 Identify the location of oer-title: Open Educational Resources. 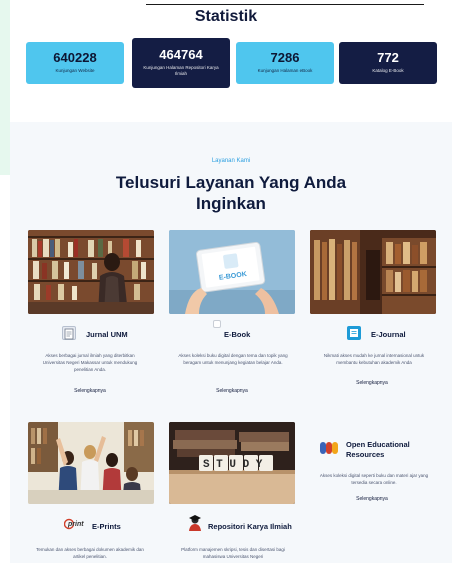
(390, 450).